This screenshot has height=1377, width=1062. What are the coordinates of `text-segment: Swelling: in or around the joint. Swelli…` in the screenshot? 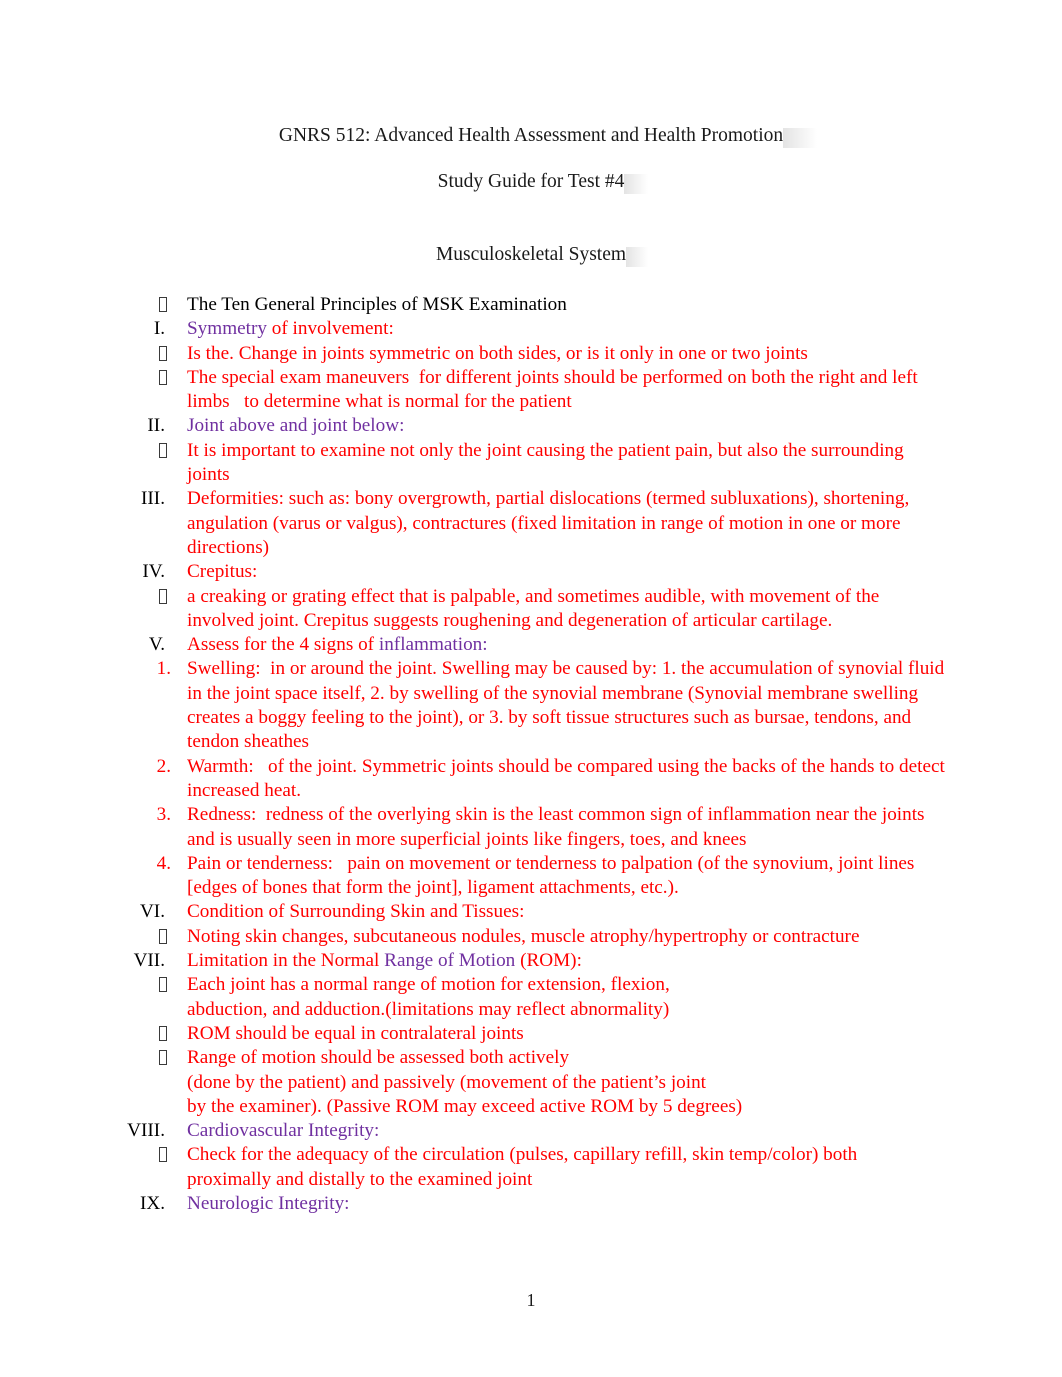 It's located at (568, 705).